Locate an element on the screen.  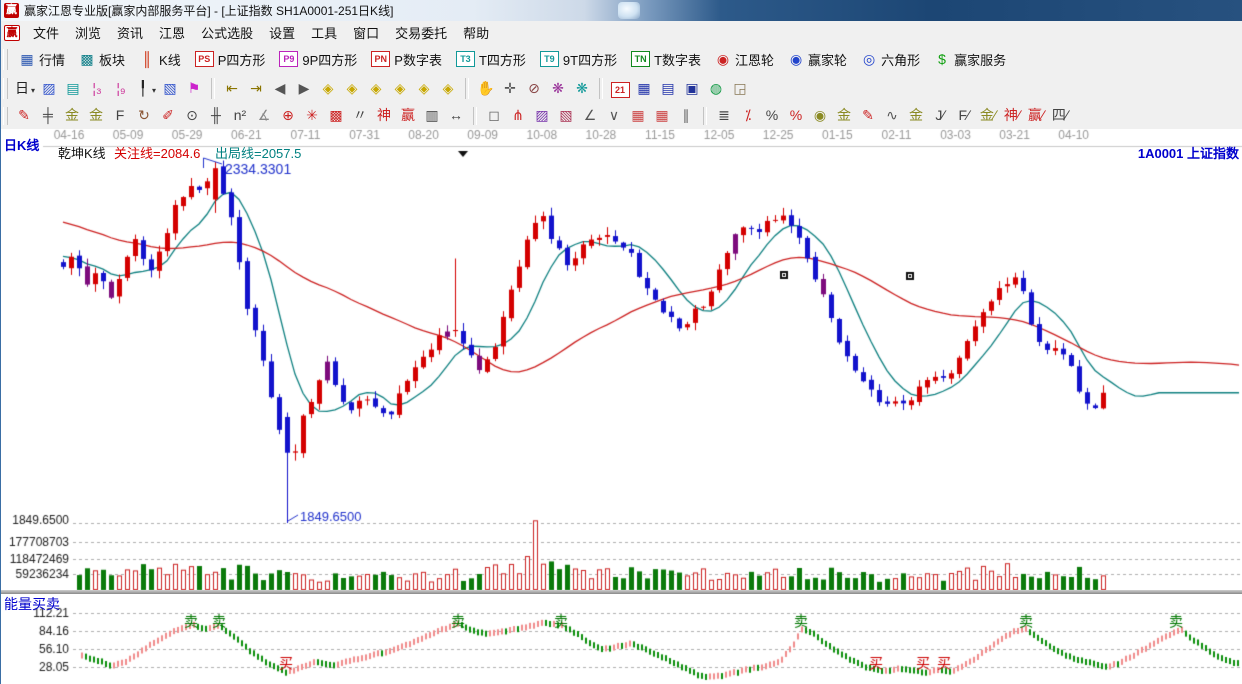
menu-item-3: 江恩 is located at coordinates (172, 33).